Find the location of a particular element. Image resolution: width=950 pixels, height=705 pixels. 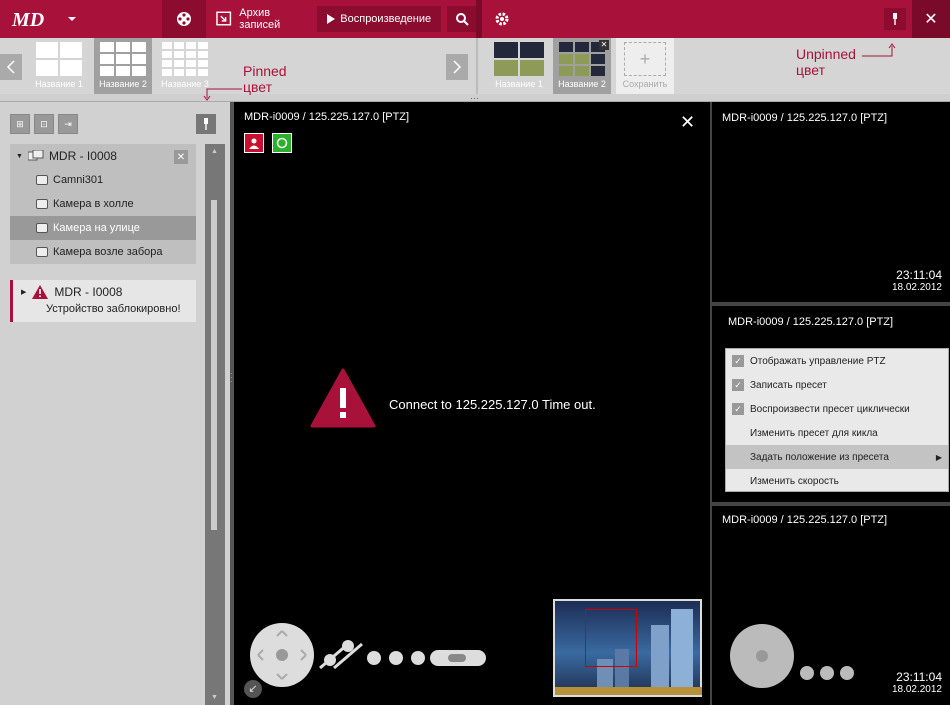

search-icon is located at coordinates (462, 19).